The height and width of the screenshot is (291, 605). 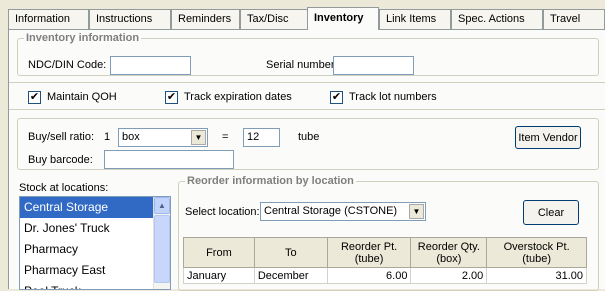 What do you see at coordinates (205, 19) in the screenshot?
I see `tab-reminders: Reminders` at bounding box center [205, 19].